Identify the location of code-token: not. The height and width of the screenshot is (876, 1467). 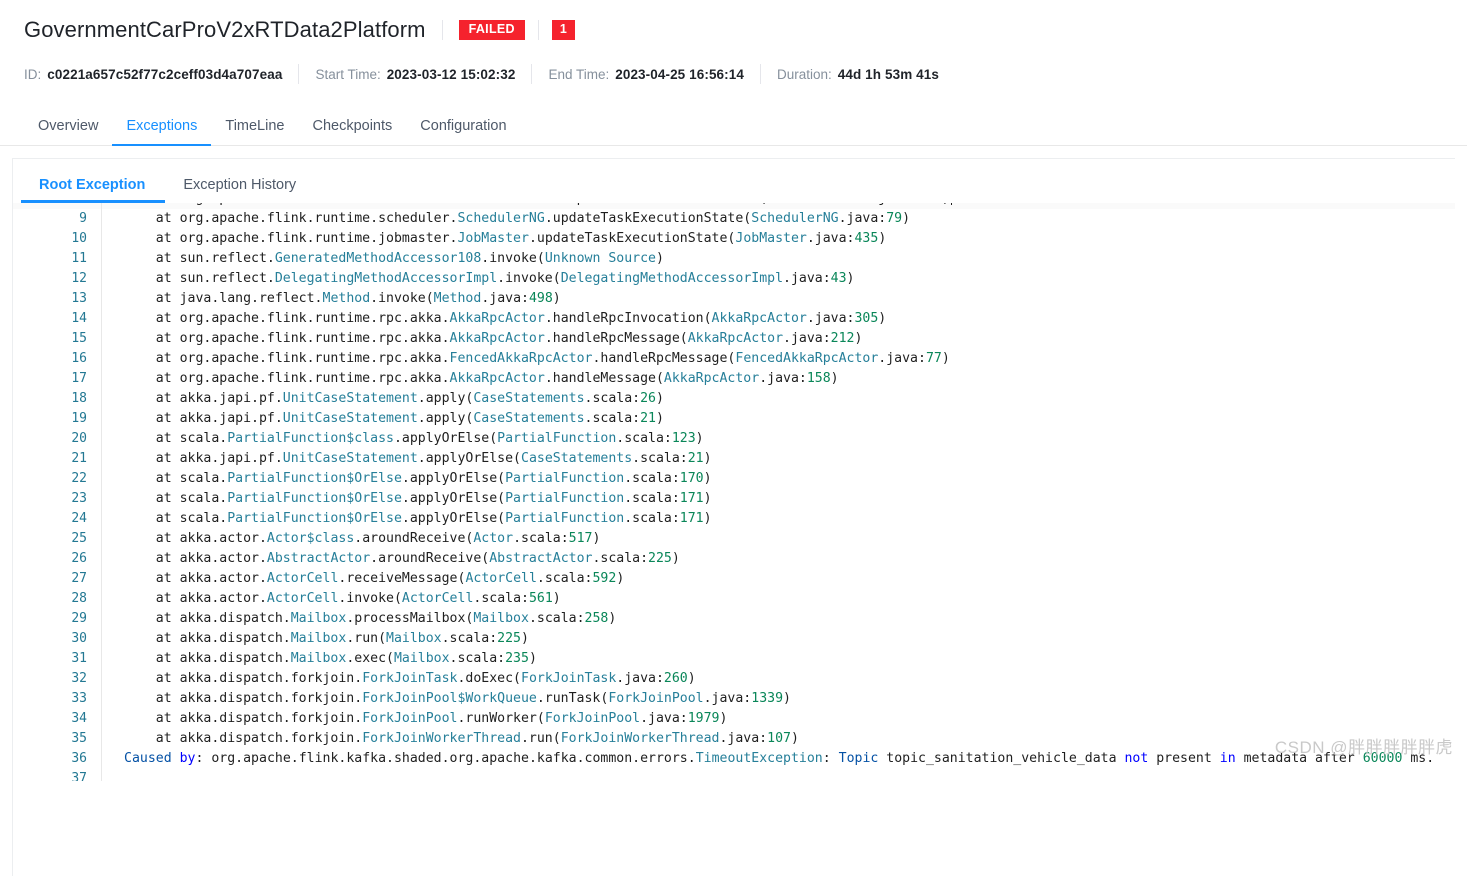
(1136, 758).